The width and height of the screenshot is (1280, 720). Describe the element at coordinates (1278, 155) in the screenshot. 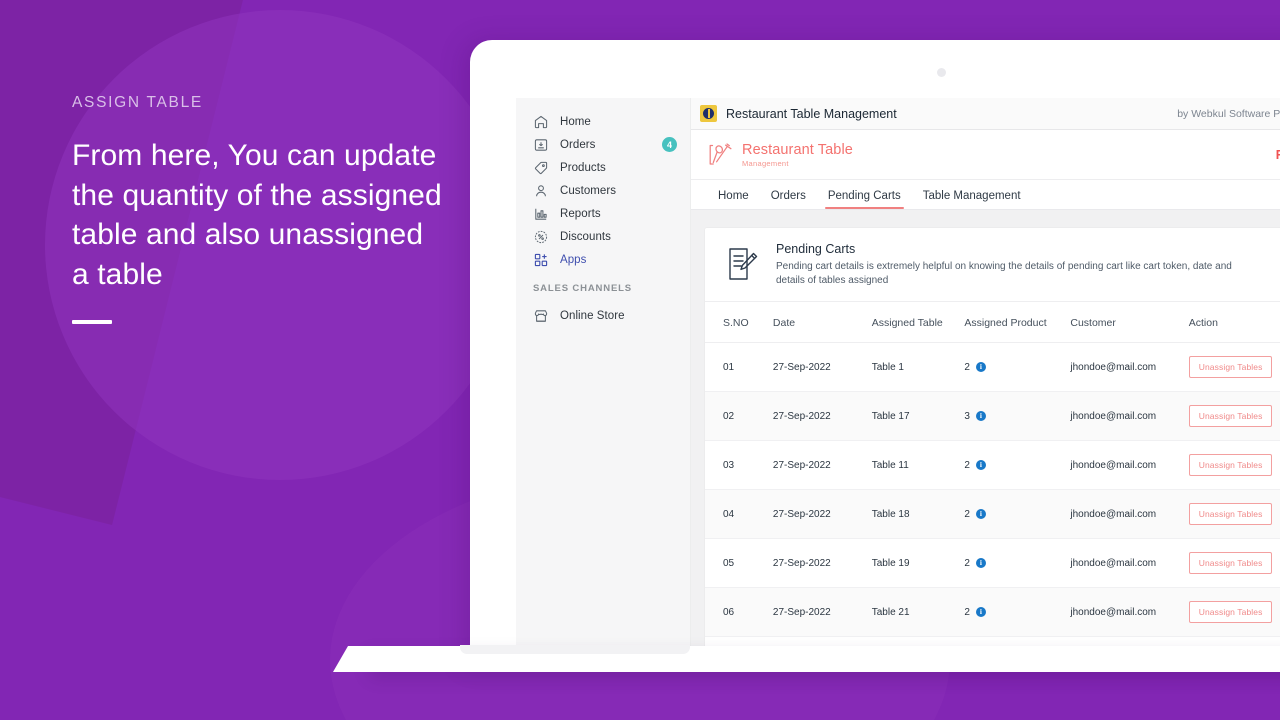

I see `faq-link: FAQ` at that location.